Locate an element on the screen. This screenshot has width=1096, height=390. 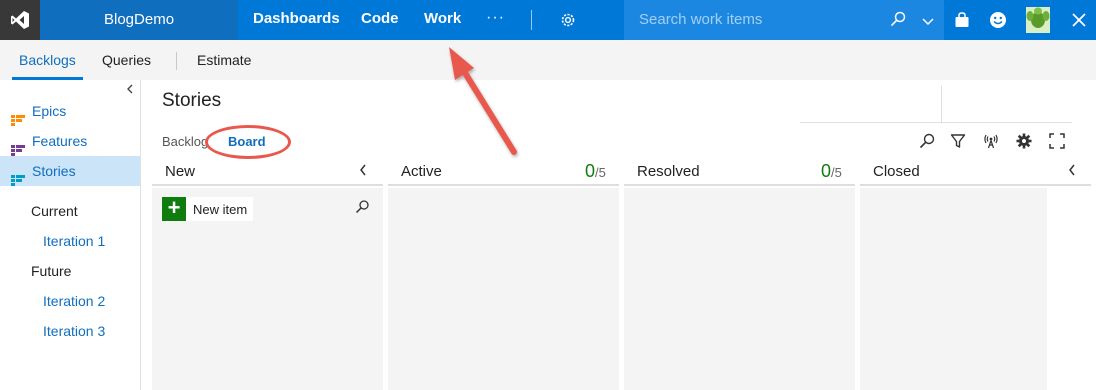
iteration-group-current: Current is located at coordinates (54, 211).